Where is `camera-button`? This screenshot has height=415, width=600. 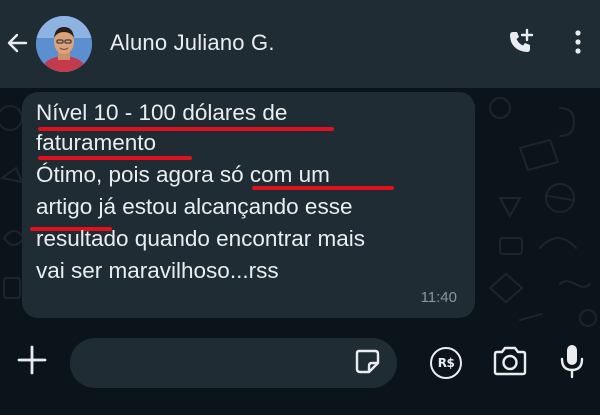
camera-button is located at coordinates (510, 363).